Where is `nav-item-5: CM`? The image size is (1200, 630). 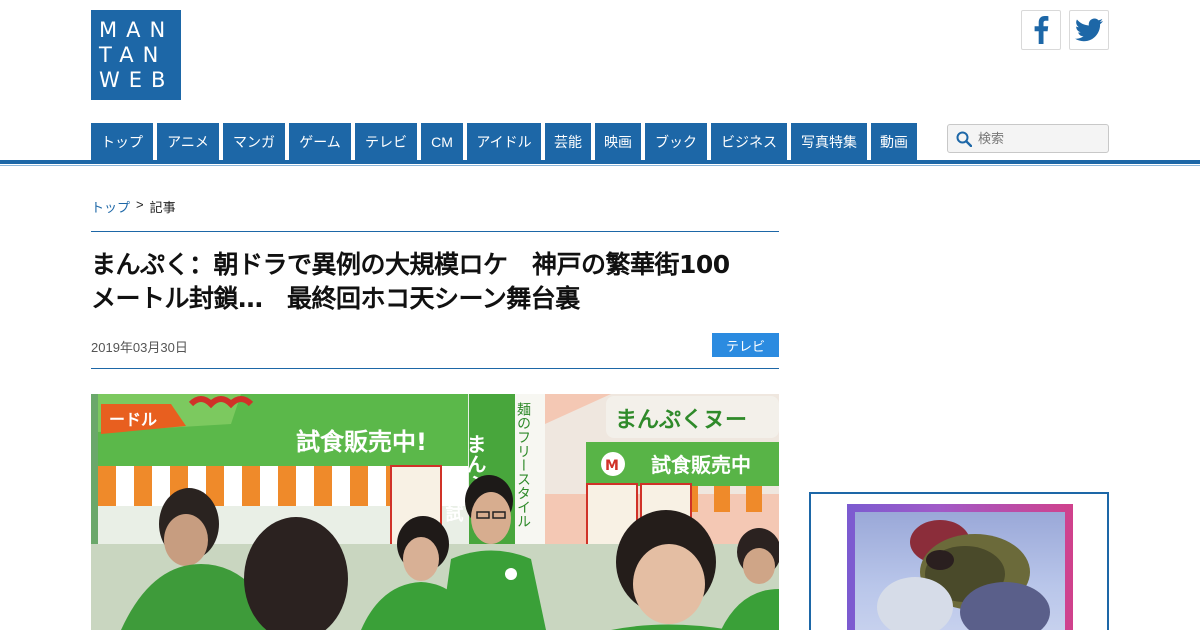 nav-item-5: CM is located at coordinates (442, 141).